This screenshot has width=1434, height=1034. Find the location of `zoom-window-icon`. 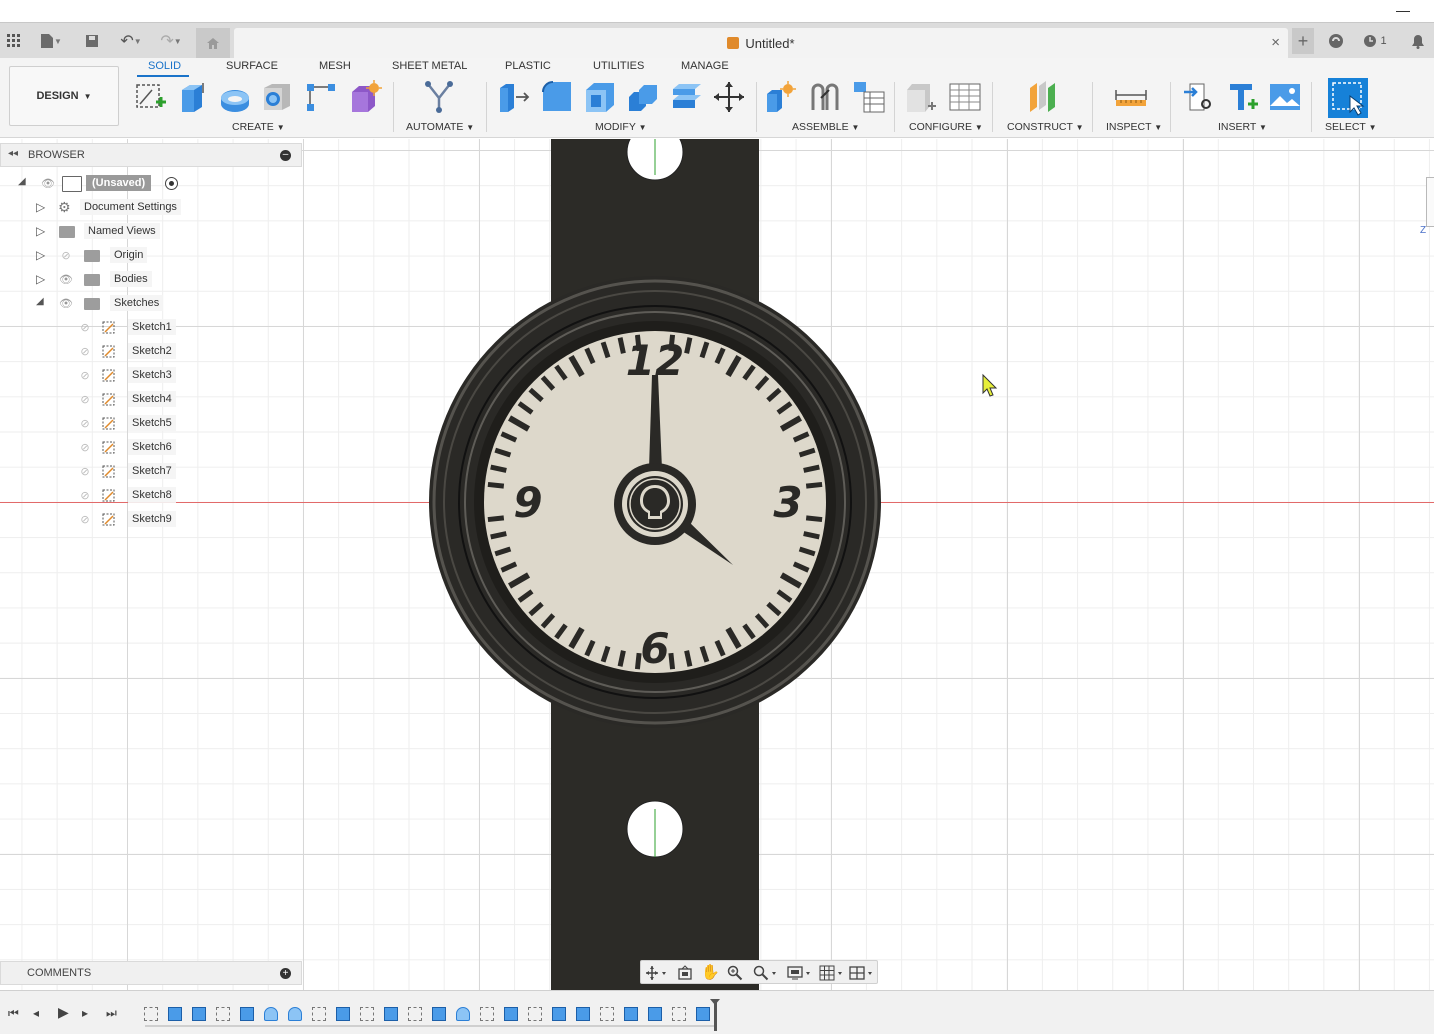

zoom-window-icon is located at coordinates (766, 973).